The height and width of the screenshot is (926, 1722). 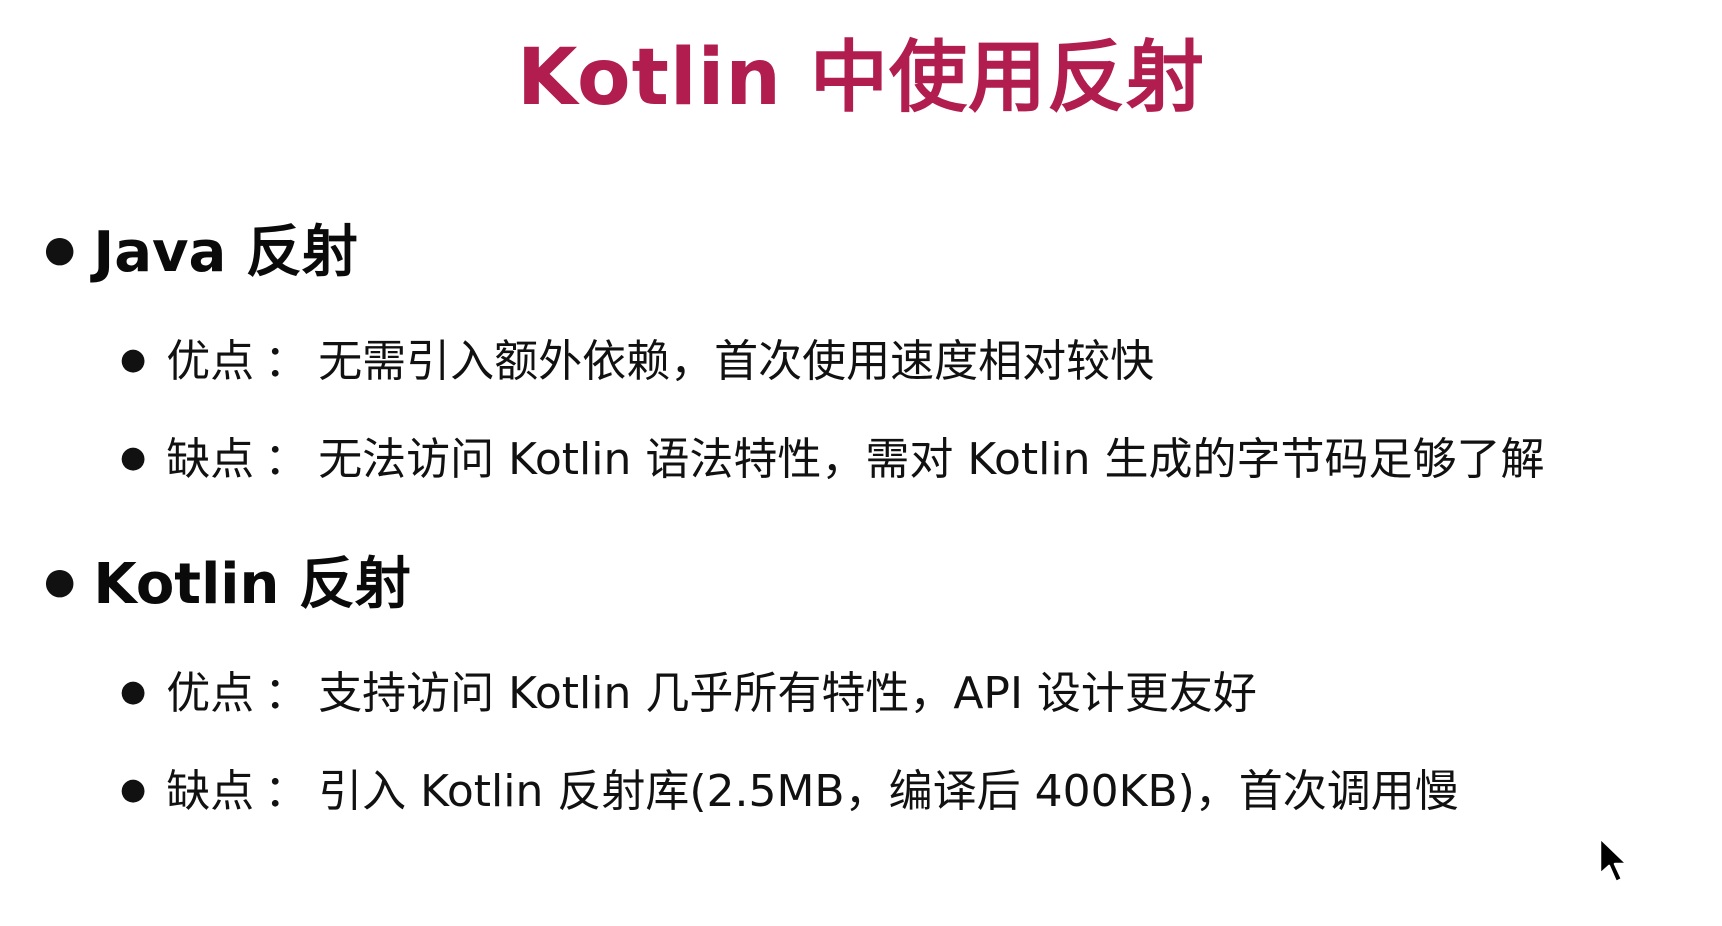 I want to click on list-item-kotlin-cons: ● 缺点：引入 Kotlin 反射库(2.5MB，编译后 400KB)，首次调用慢, so click(x=789, y=793).